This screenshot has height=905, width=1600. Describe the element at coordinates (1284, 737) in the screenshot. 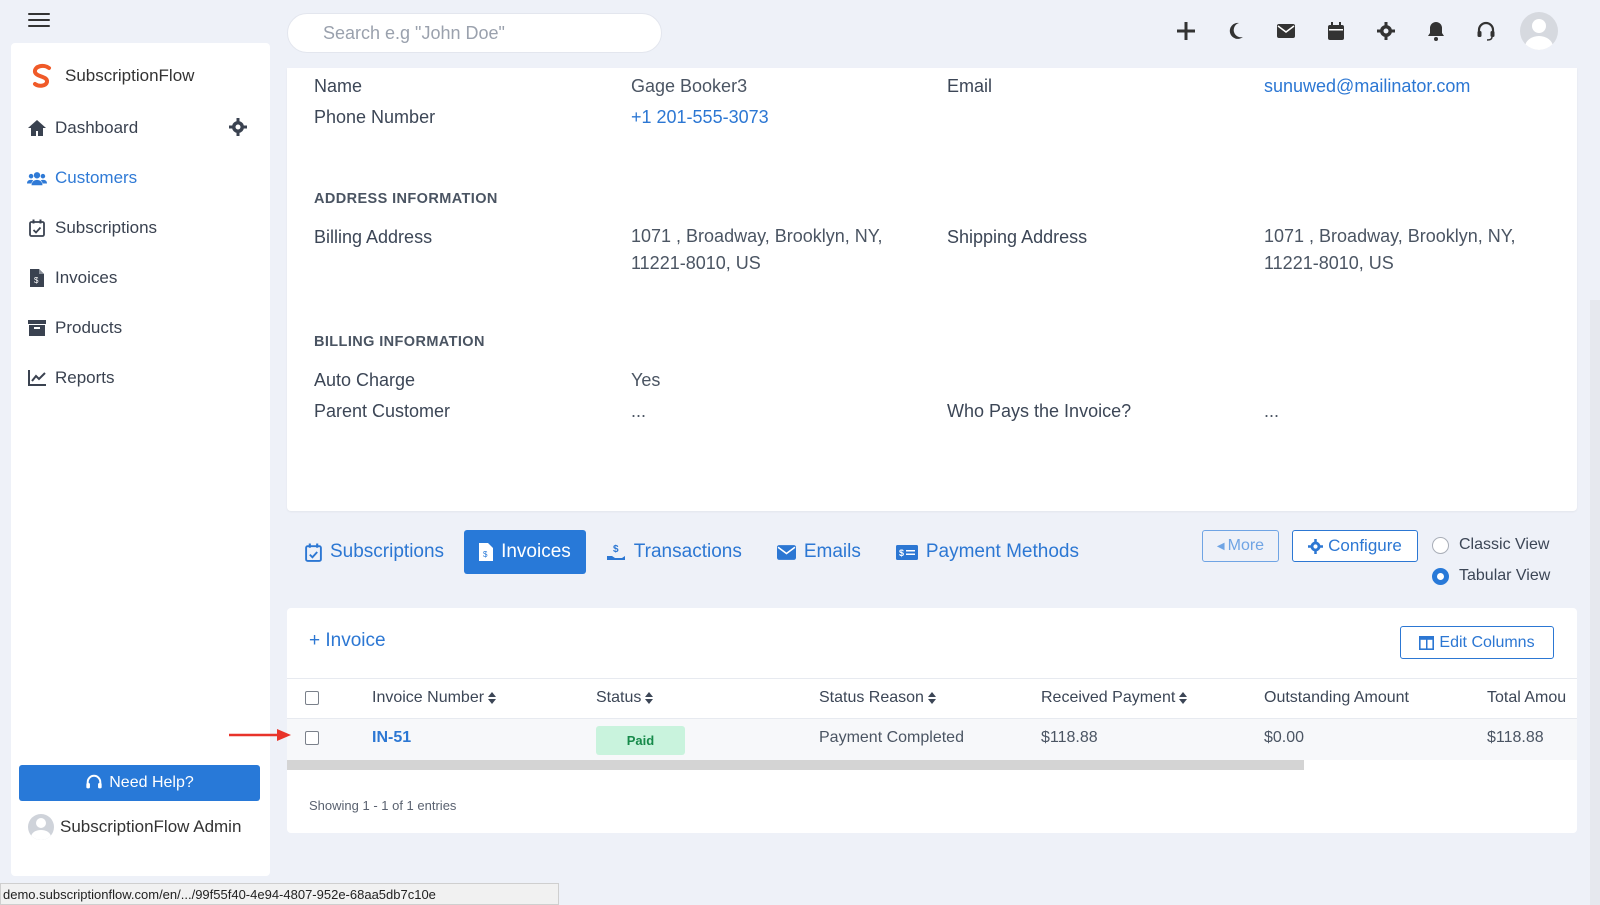

I see `outstanding-amount-cell: $0.00` at that location.